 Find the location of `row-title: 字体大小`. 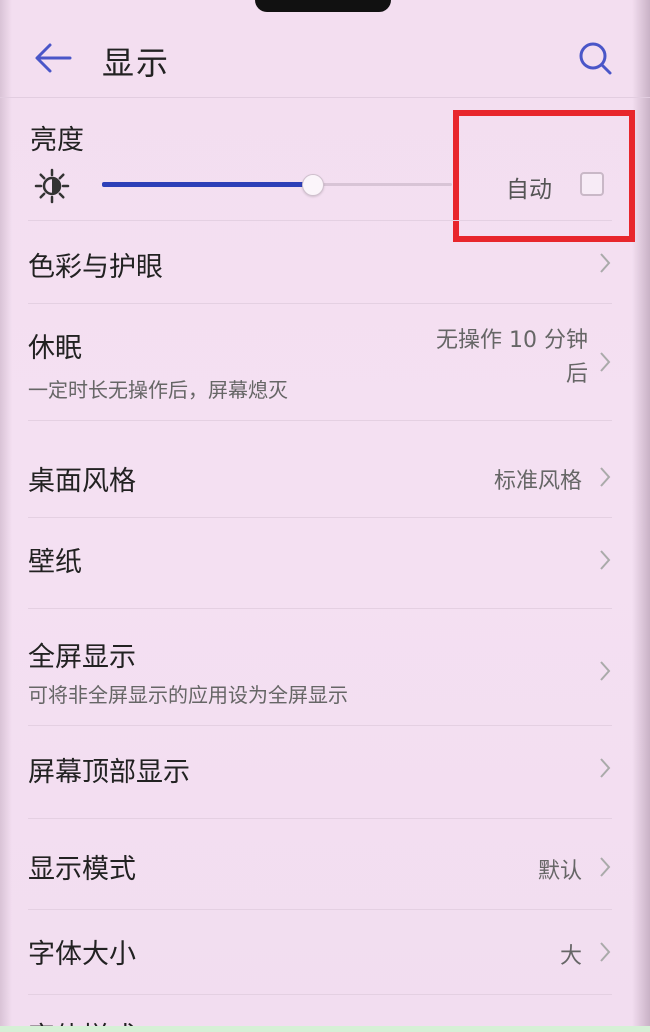

row-title: 字体大小 is located at coordinates (82, 954).